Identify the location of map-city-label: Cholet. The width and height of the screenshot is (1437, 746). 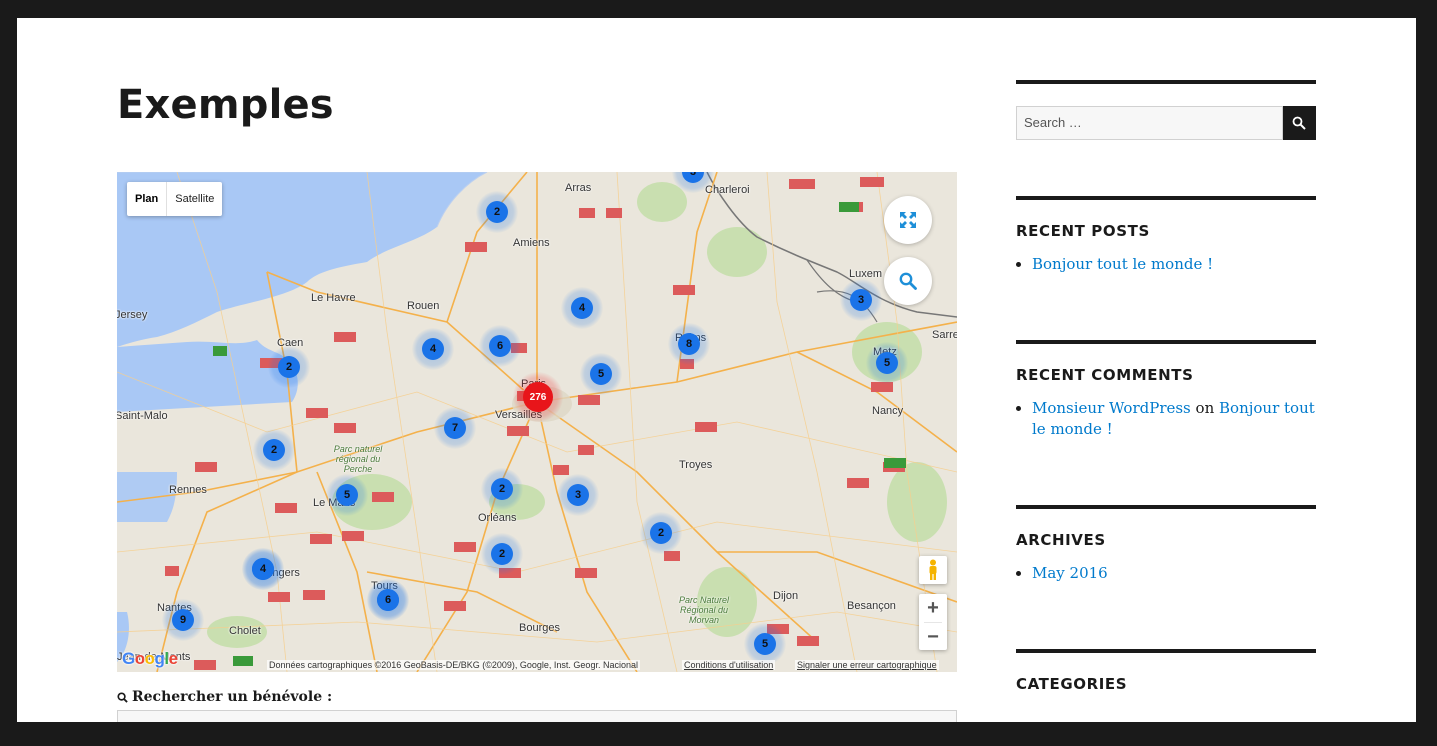
(245, 631).